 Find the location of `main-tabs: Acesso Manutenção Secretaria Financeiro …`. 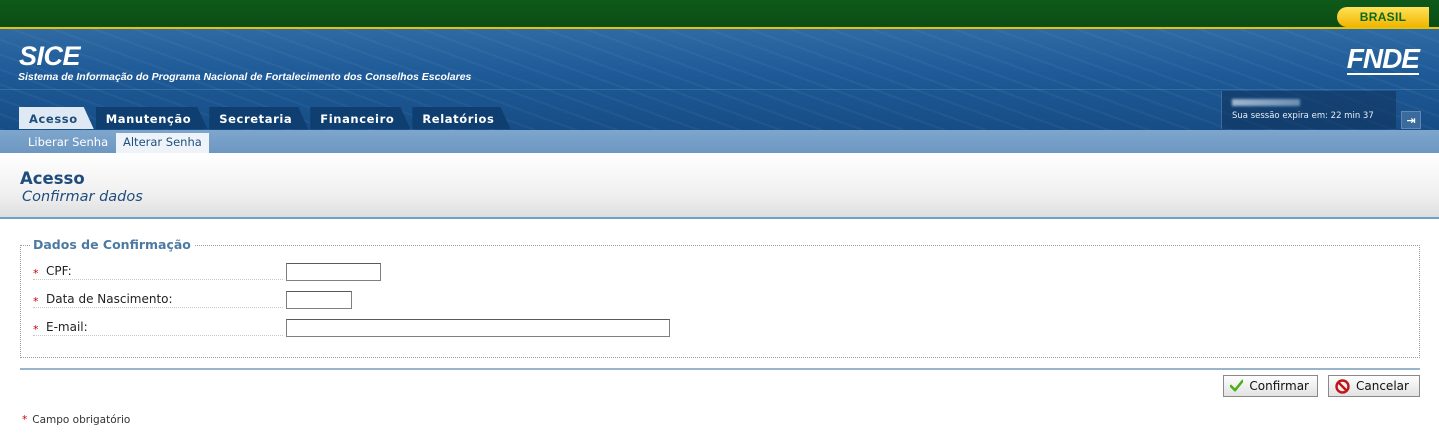

main-tabs: Acesso Manutenção Secretaria Financeiro … is located at coordinates (264, 118).